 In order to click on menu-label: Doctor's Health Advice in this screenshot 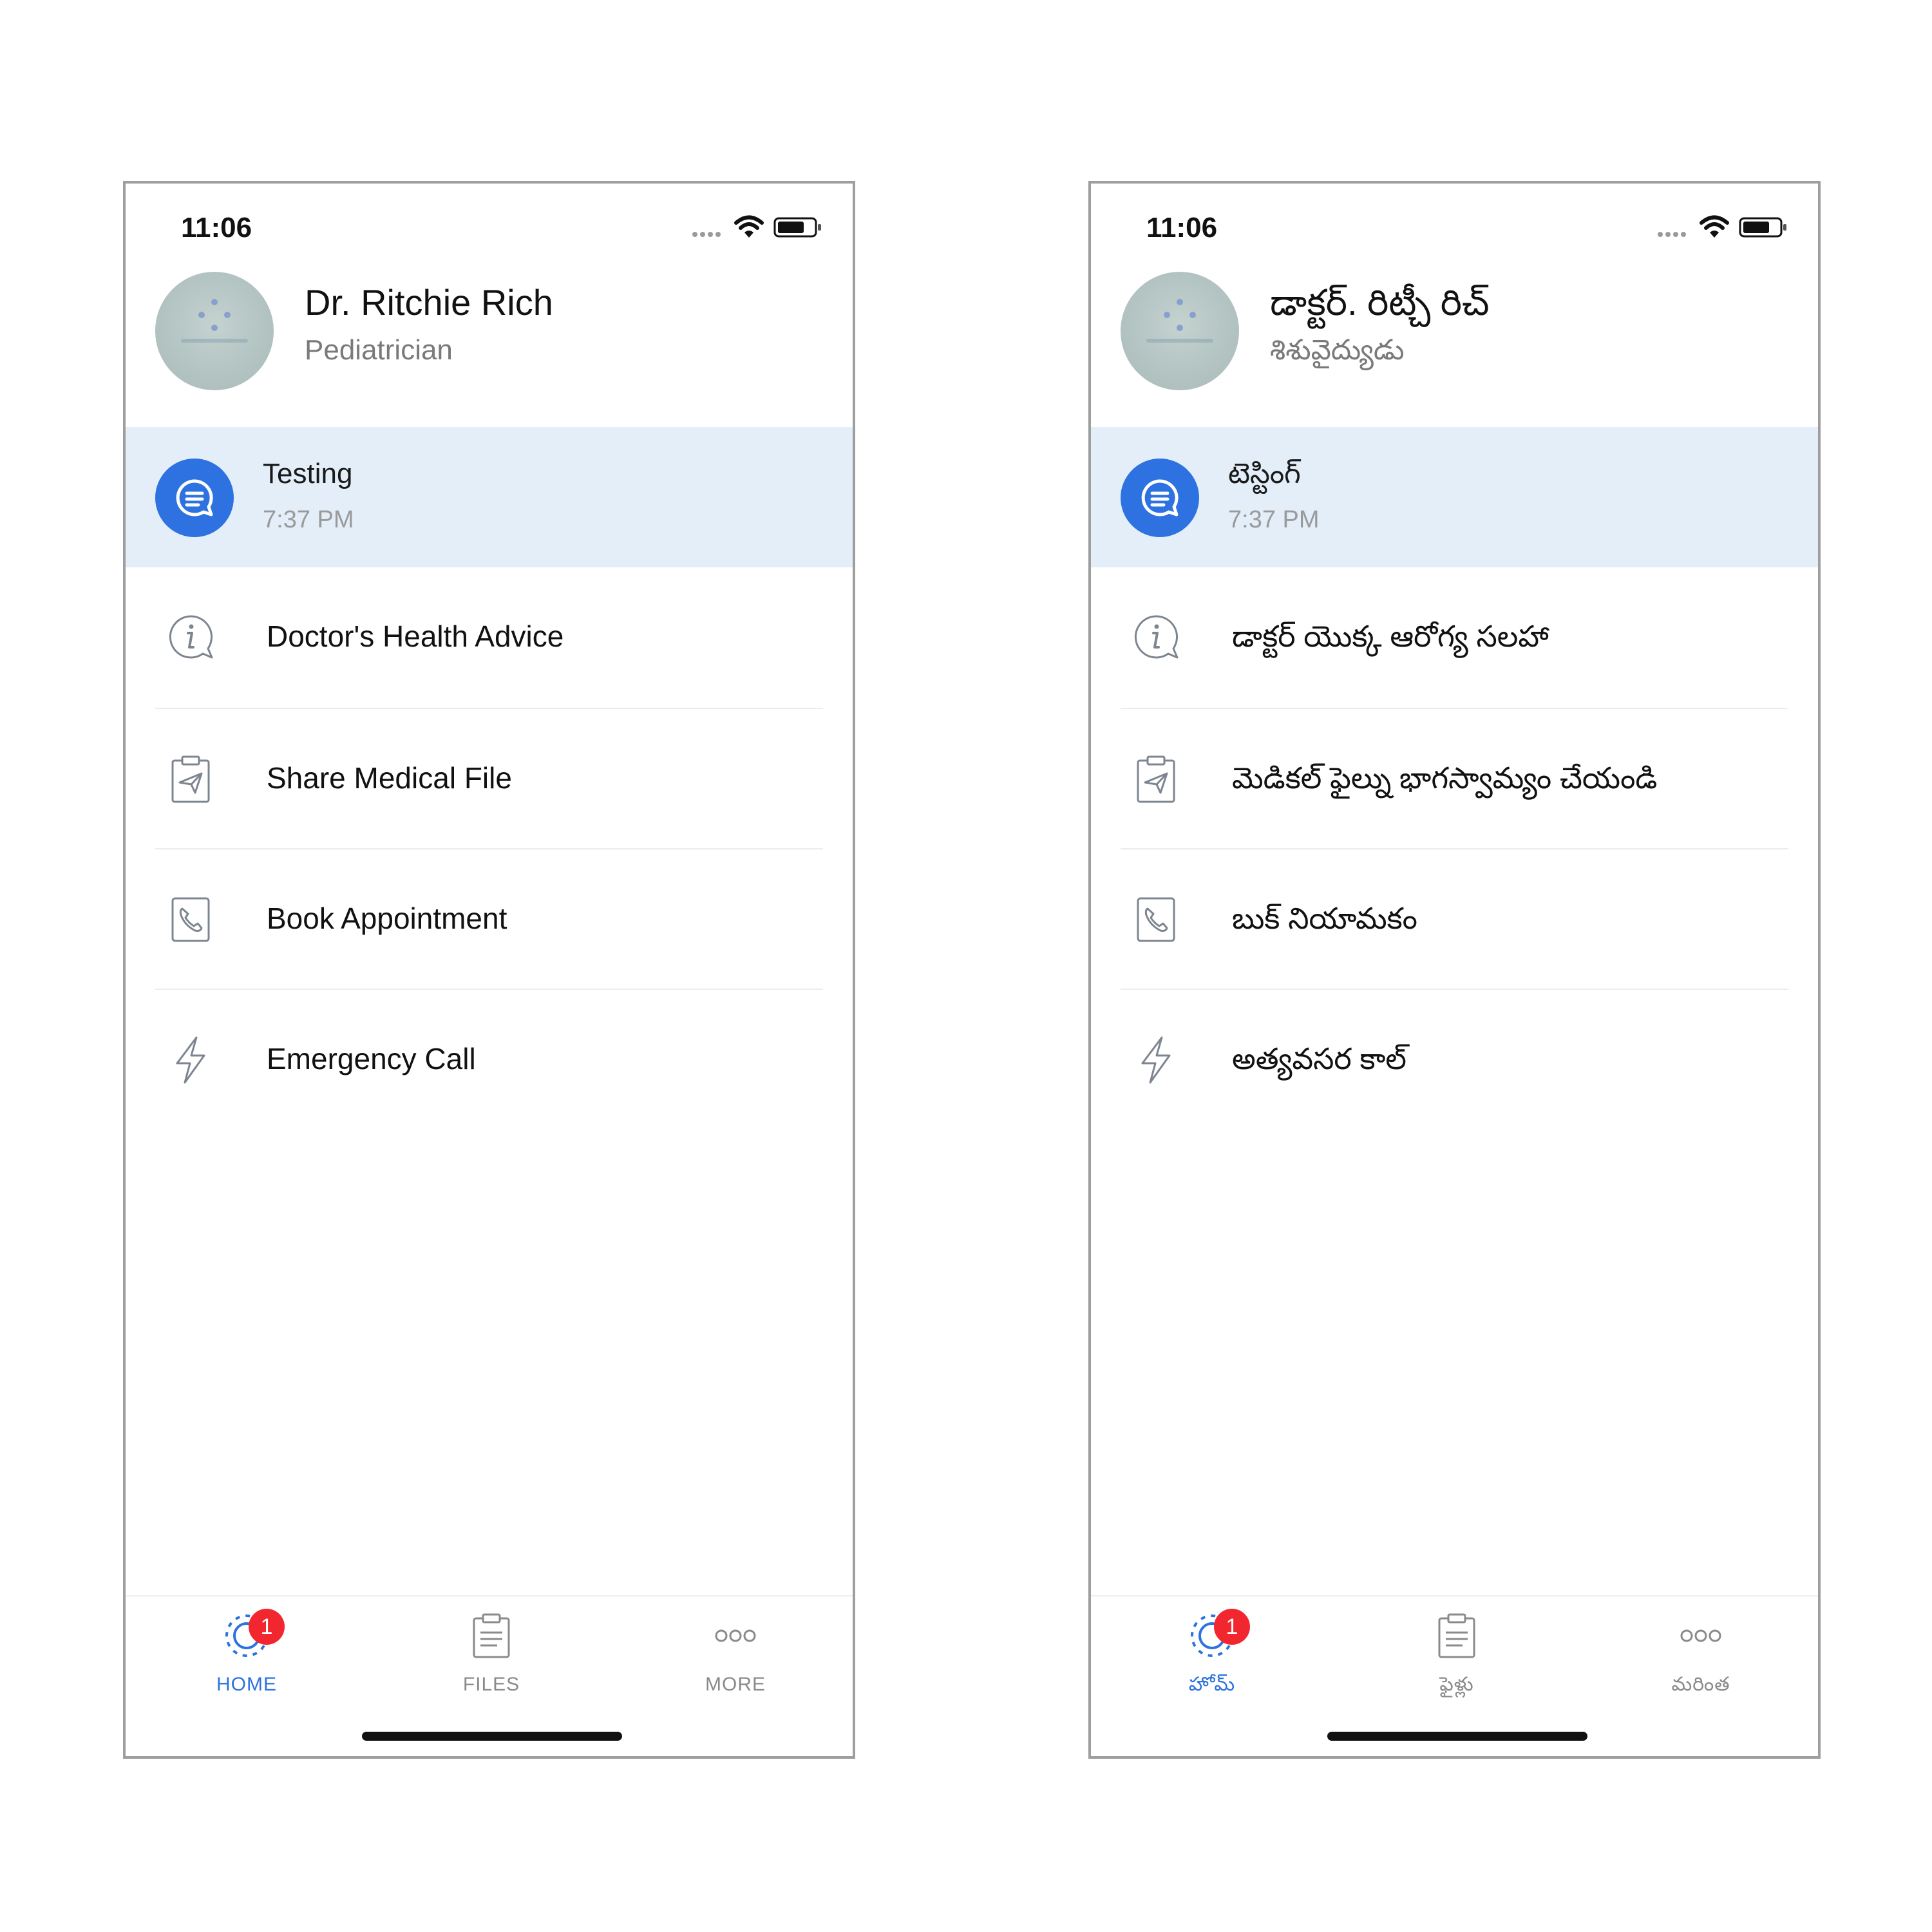, I will do `click(415, 636)`.